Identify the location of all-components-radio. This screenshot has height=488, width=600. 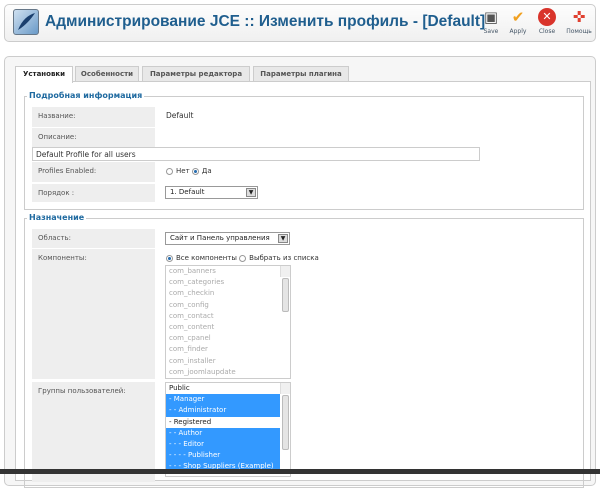
(169, 258).